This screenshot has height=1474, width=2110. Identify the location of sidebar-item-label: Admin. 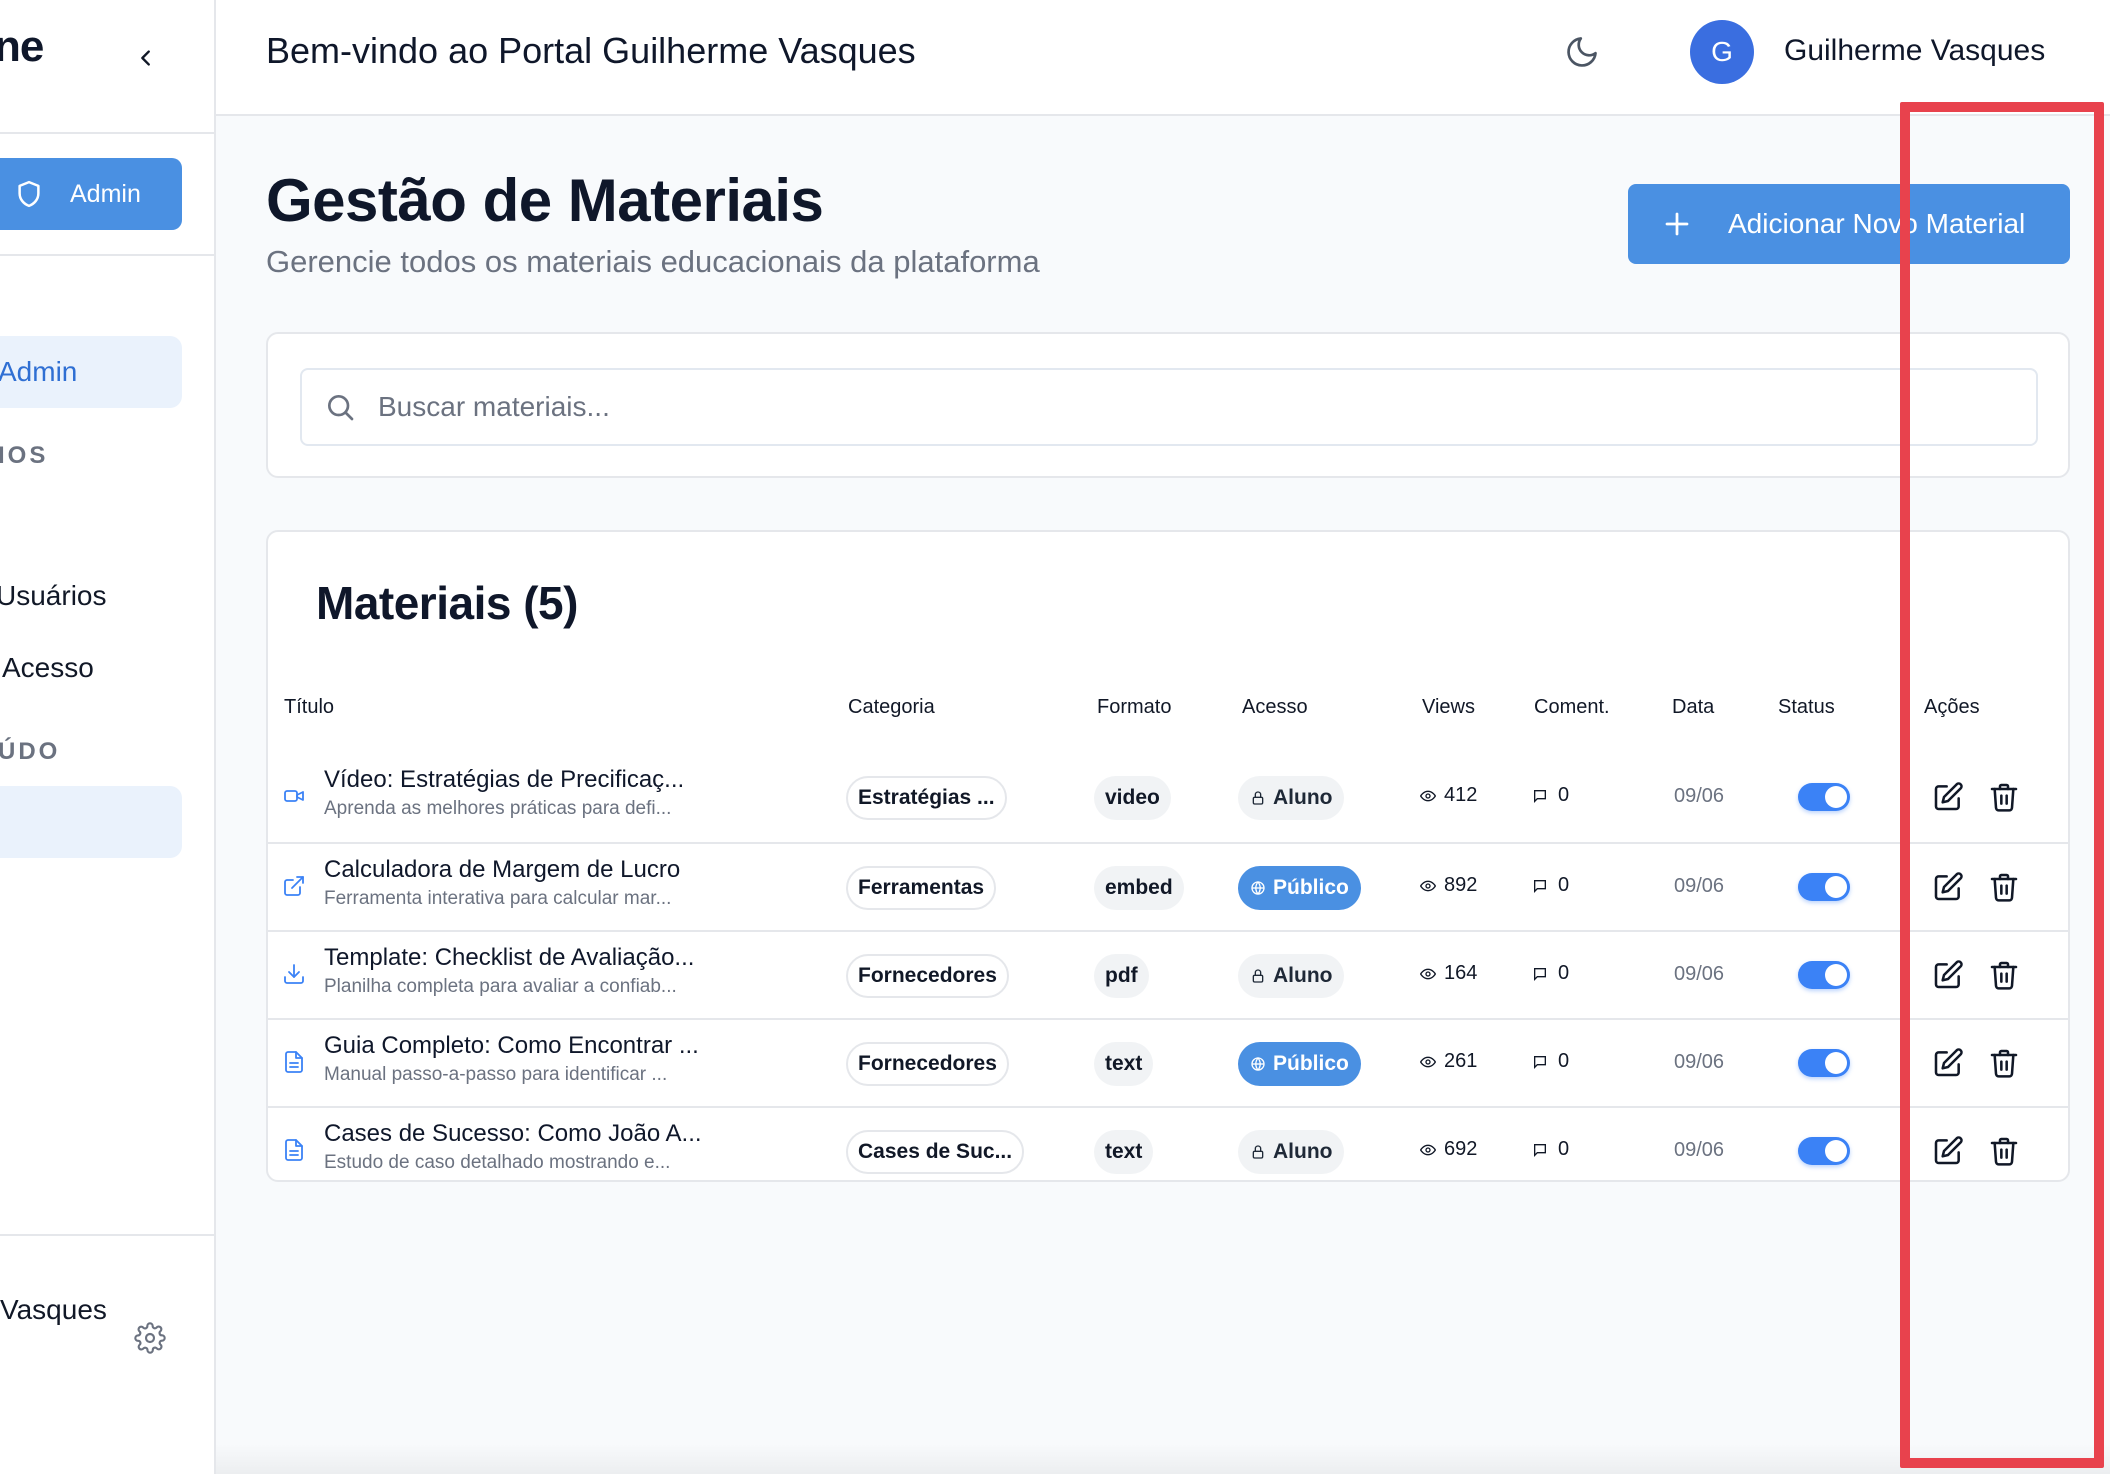
(39, 371).